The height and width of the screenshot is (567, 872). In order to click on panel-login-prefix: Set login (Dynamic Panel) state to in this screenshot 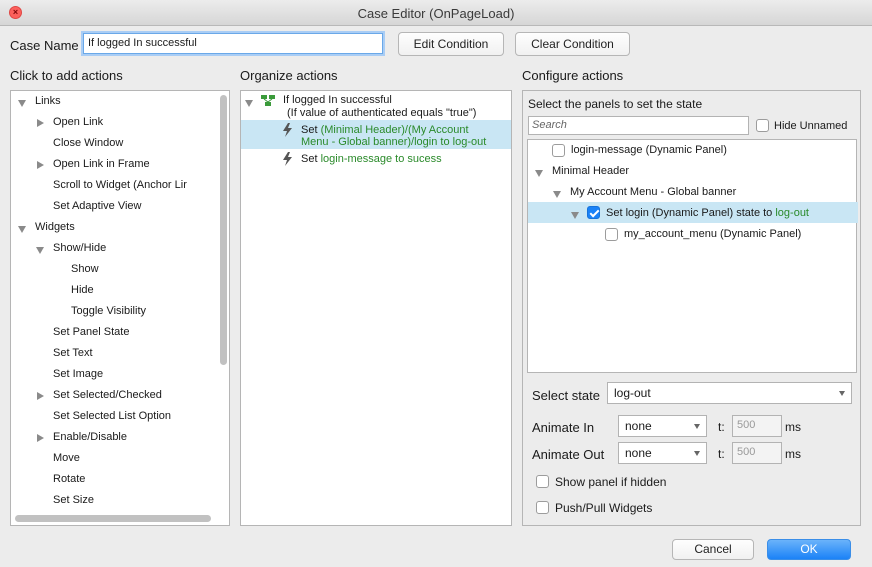, I will do `click(691, 213)`.